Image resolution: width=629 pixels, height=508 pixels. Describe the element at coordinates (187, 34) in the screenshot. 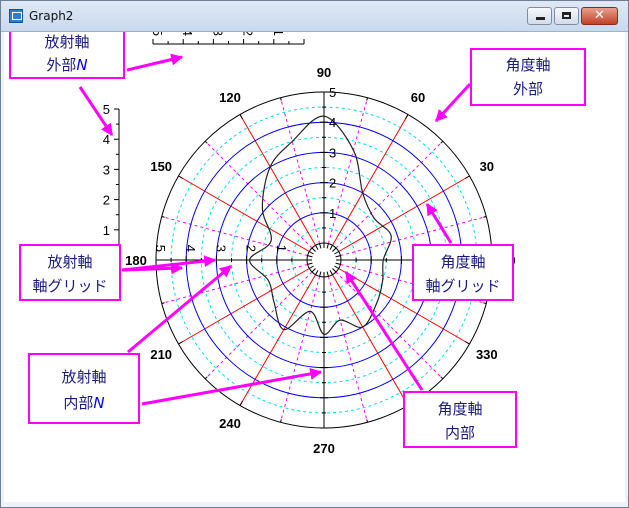

I see `radial-tick-label-outer-horizontal: 4` at that location.